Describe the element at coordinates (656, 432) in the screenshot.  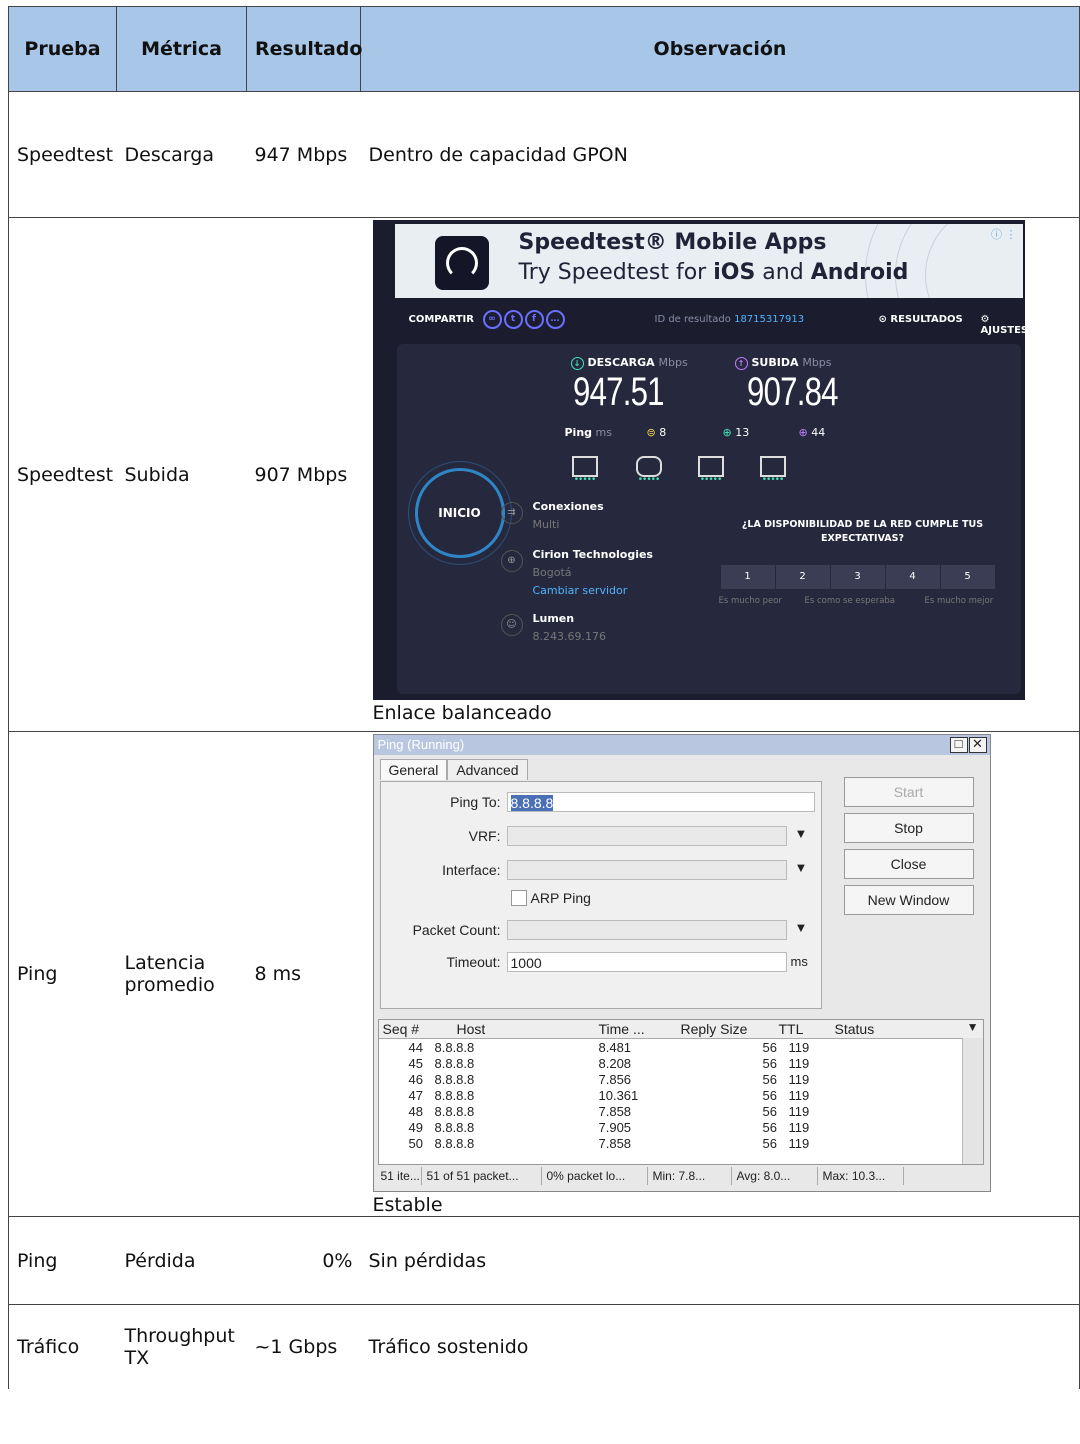
I see `ping-idle: ⊜ 8` at that location.